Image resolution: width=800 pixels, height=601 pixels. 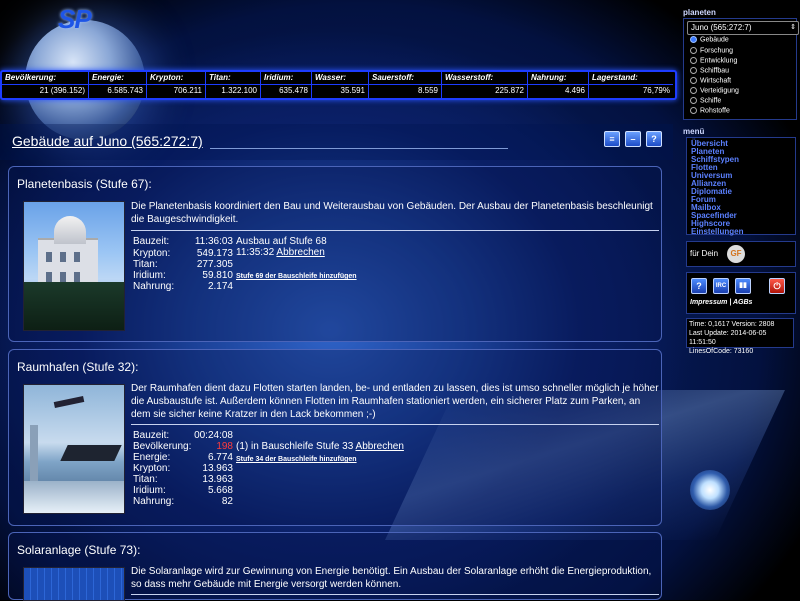 What do you see at coordinates (631, 85) in the screenshot?
I see `resource-storage: Lagerstand: 76,79%` at bounding box center [631, 85].